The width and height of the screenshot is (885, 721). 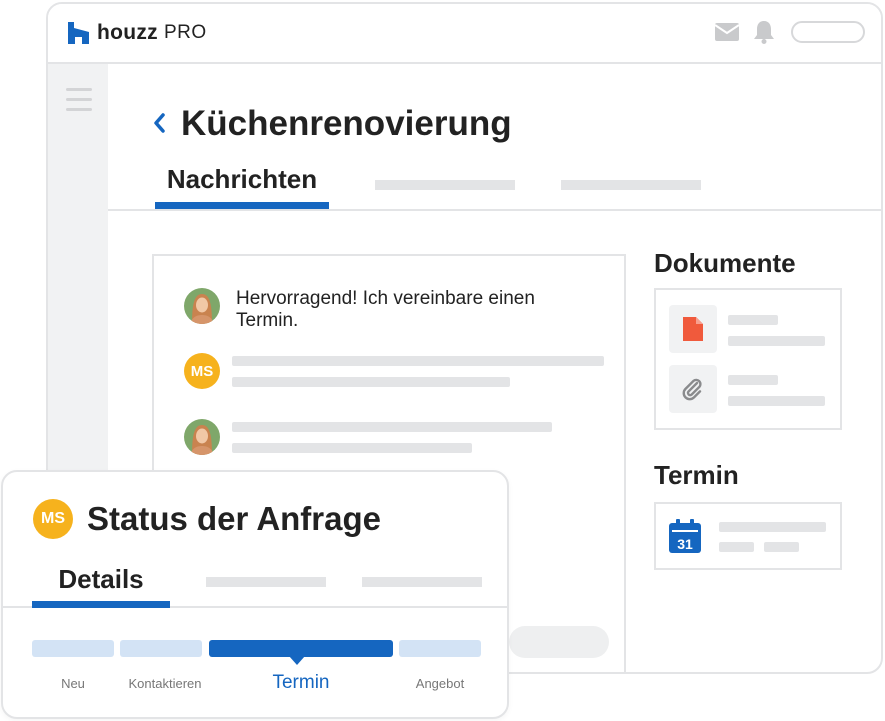 What do you see at coordinates (159, 123) in the screenshot?
I see `back-chevron-icon` at bounding box center [159, 123].